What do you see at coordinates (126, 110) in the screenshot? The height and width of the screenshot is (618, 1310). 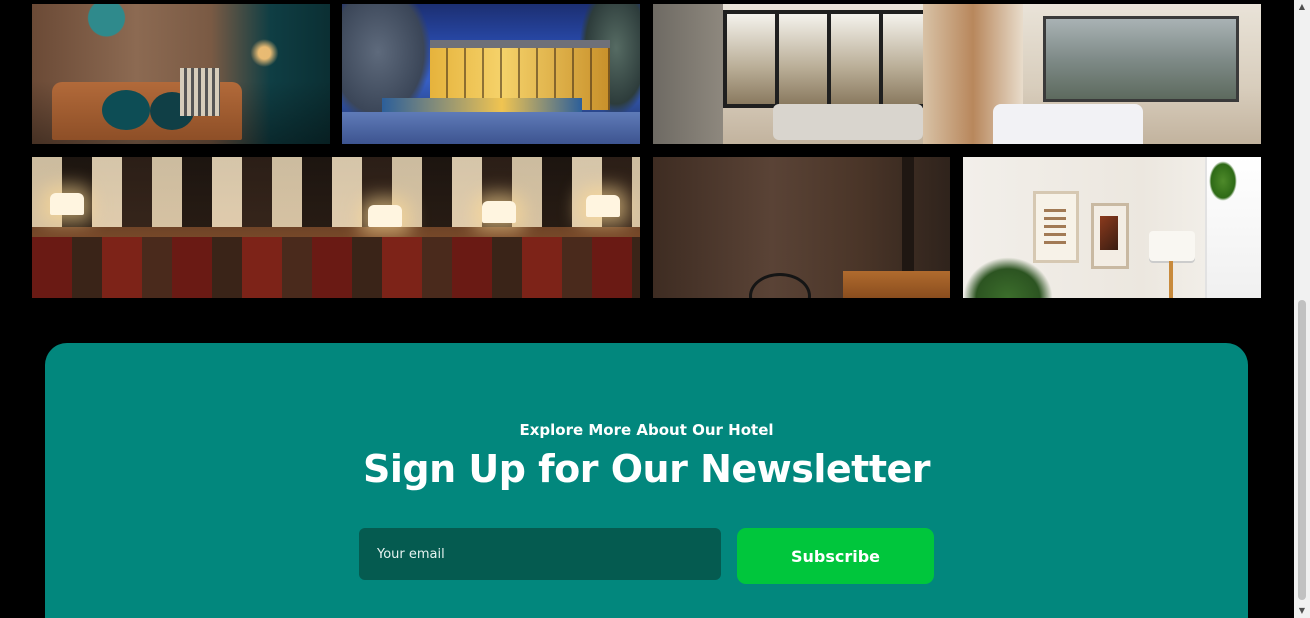 I see `pillow-shape` at bounding box center [126, 110].